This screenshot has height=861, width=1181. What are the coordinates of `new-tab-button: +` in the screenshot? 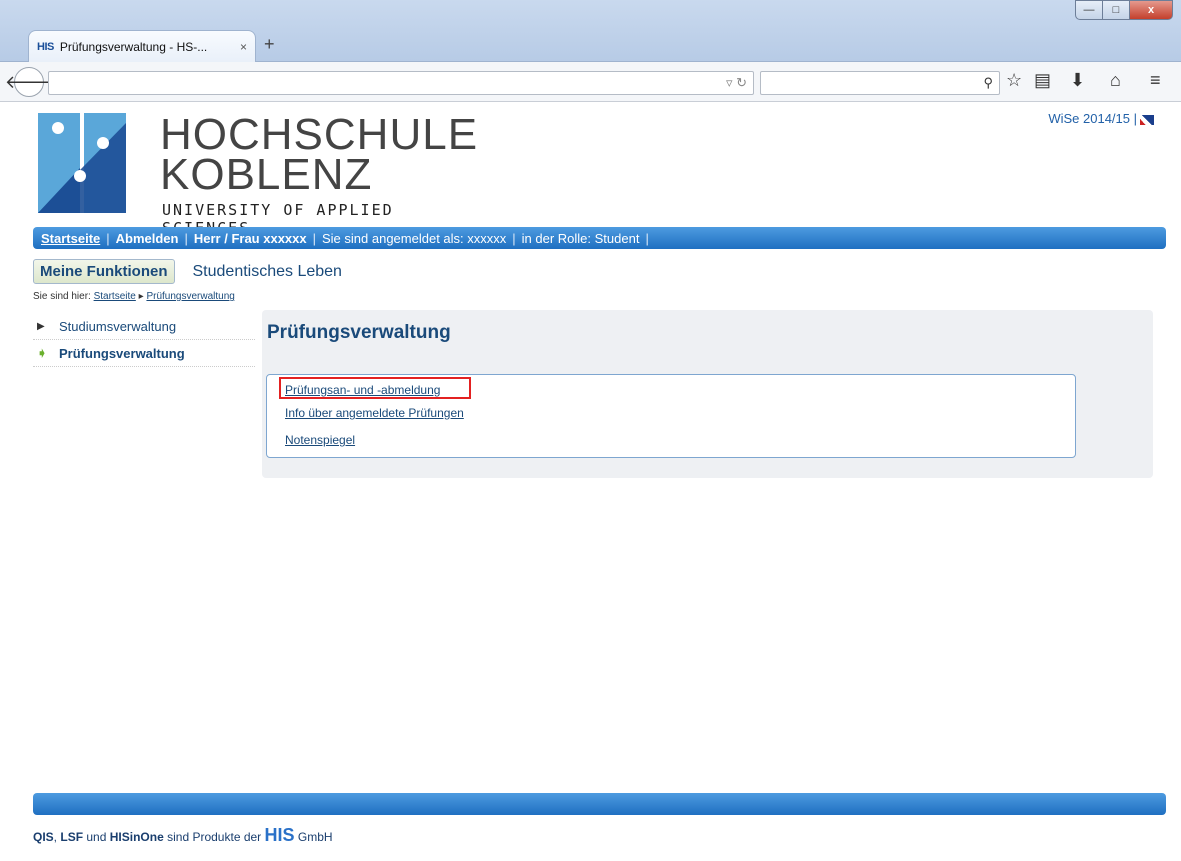 It's located at (269, 44).